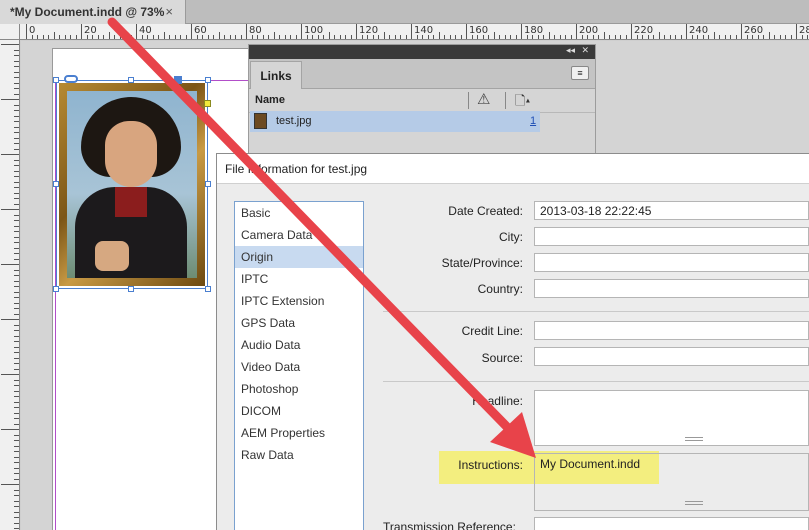 This screenshot has height=530, width=809. What do you see at coordinates (299, 411) in the screenshot?
I see `category-dicom: DICOM` at bounding box center [299, 411].